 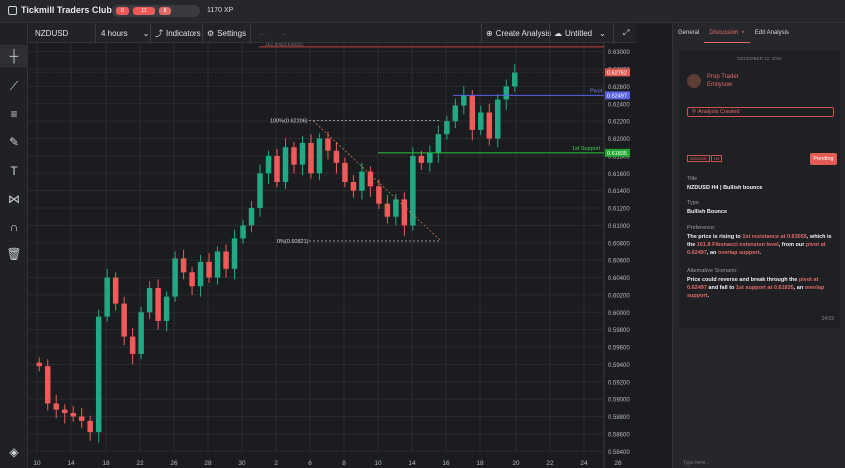 I want to click on y-tick-label: 0.61200, so click(x=619, y=210).